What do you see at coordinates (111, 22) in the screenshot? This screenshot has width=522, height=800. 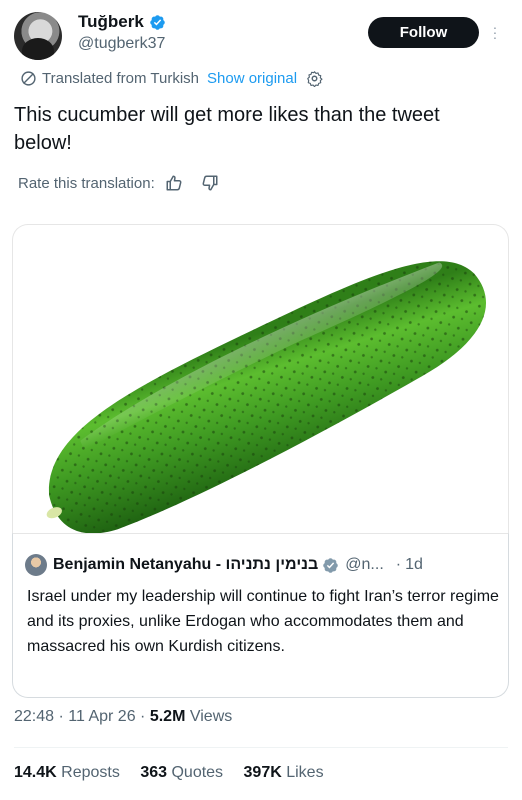 I see `author-display-name: Tuğberk` at bounding box center [111, 22].